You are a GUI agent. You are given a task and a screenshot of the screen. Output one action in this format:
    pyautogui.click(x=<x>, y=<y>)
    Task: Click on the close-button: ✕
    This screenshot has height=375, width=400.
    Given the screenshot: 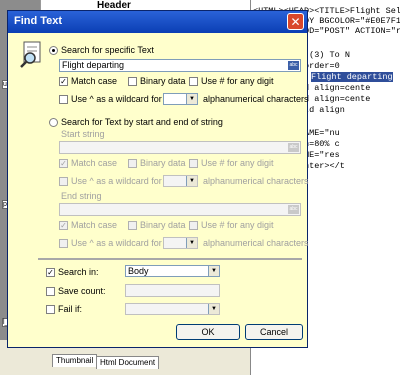 What is the action you would take?
    pyautogui.click(x=295, y=21)
    